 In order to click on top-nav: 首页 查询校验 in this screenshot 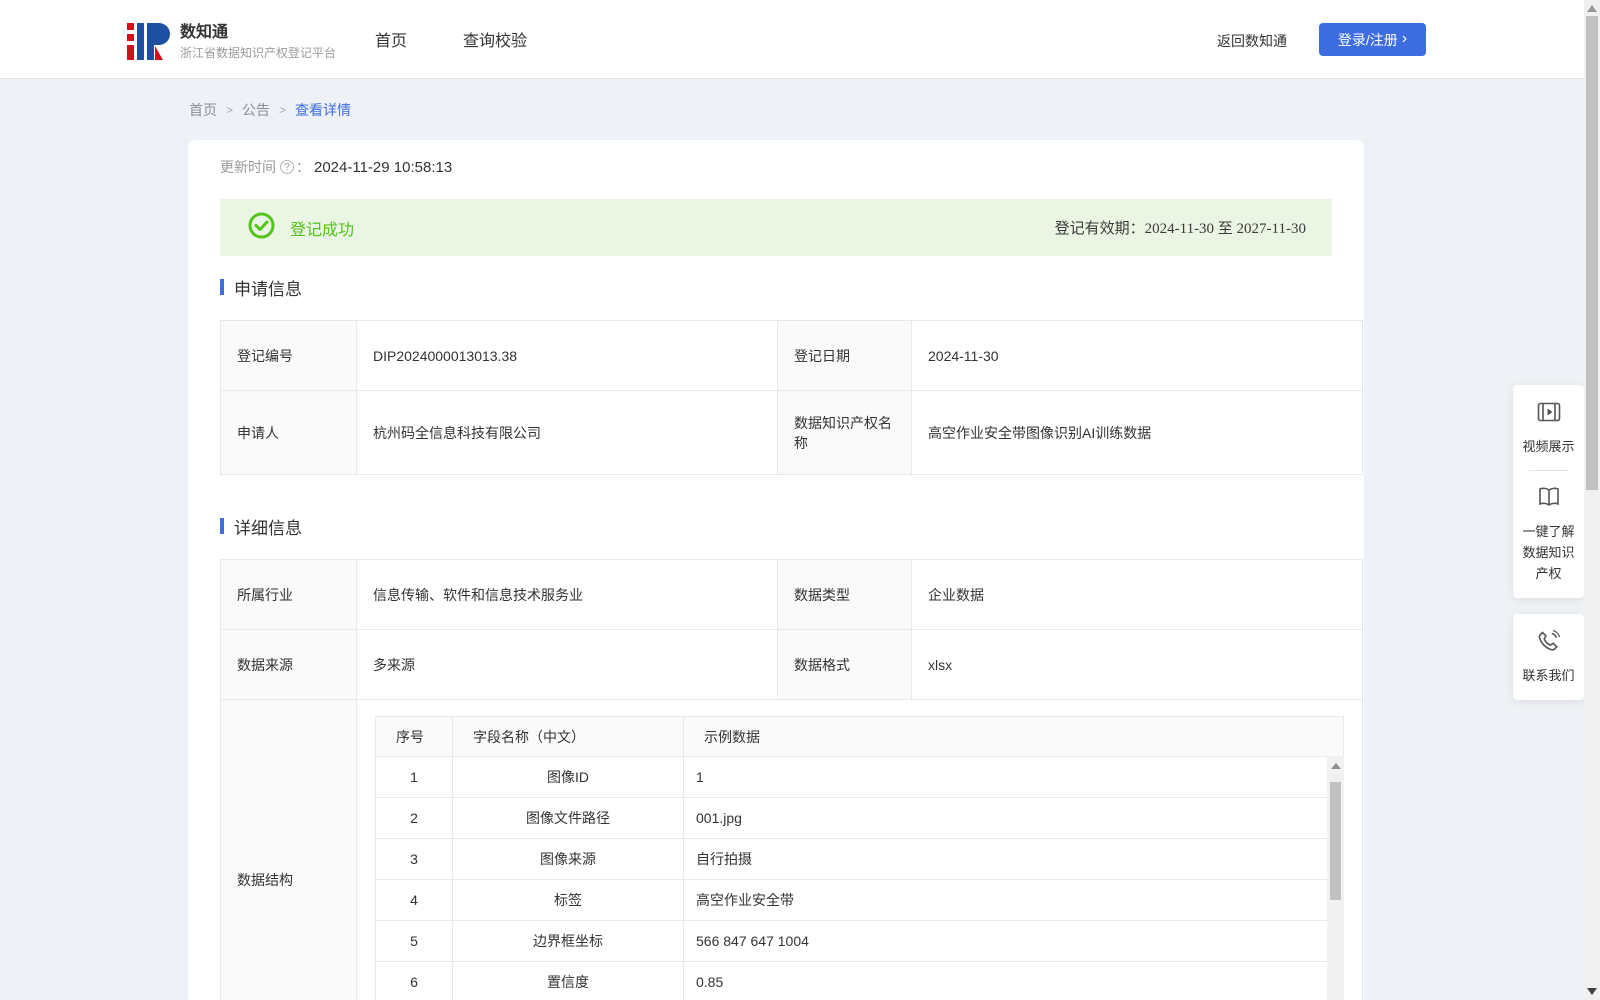, I will do `click(451, 39)`.